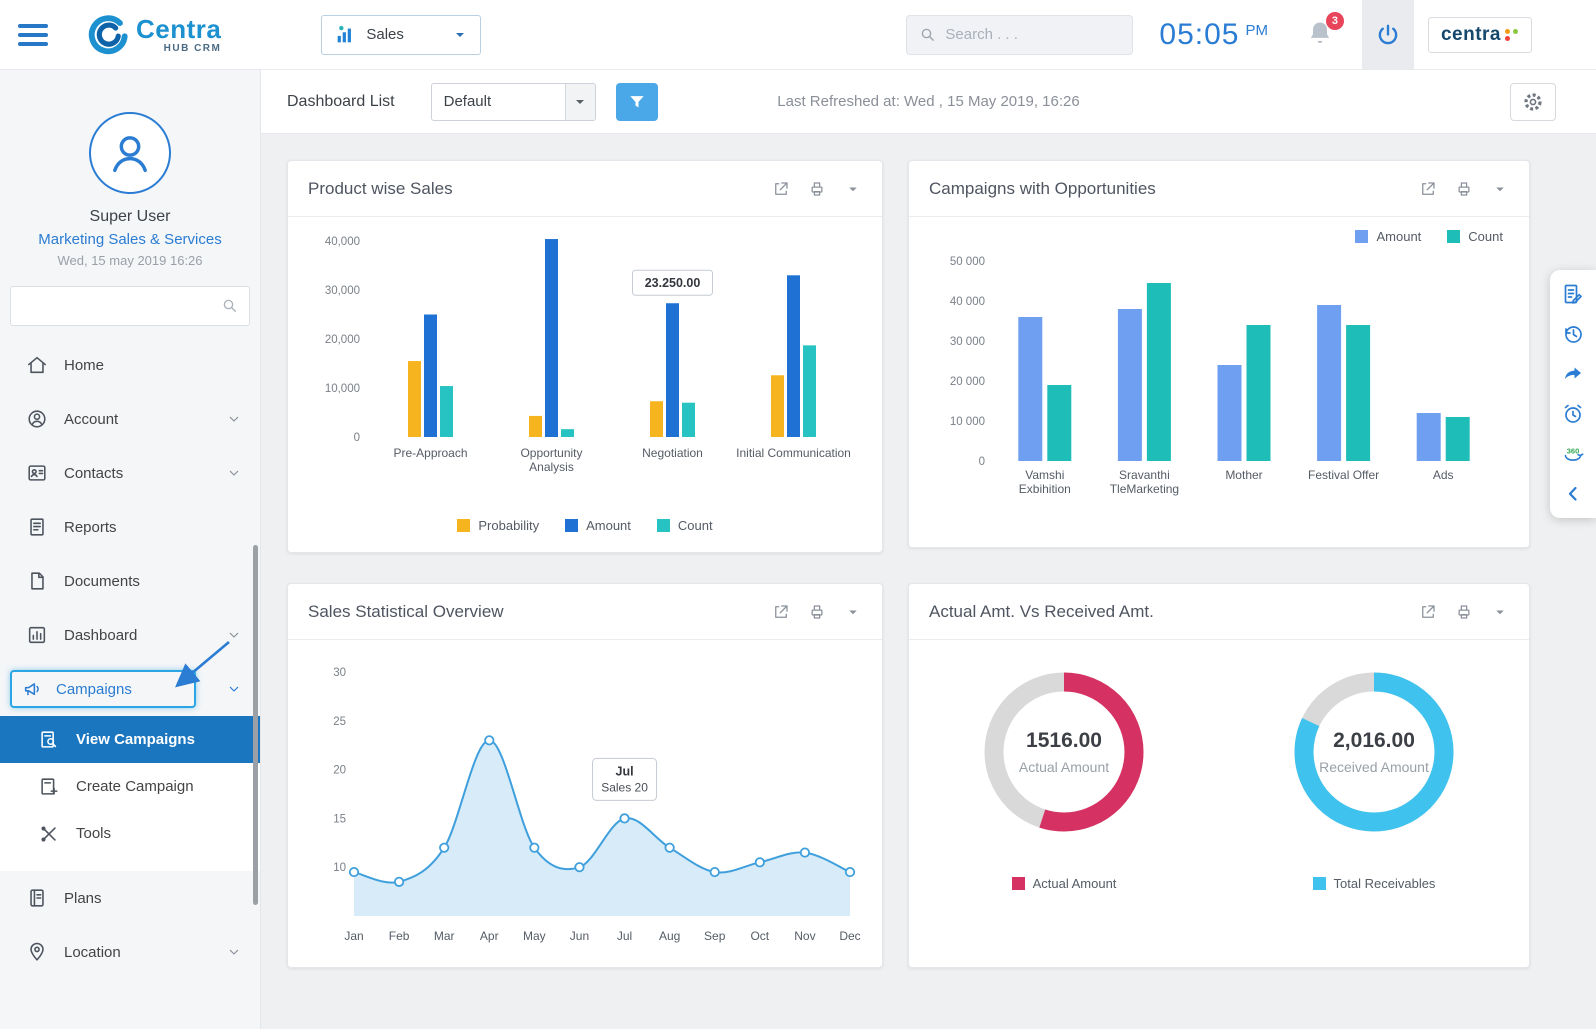 Image resolution: width=1596 pixels, height=1029 pixels. I want to click on sidebar-item-dashboard: Dashboard, so click(130, 635).